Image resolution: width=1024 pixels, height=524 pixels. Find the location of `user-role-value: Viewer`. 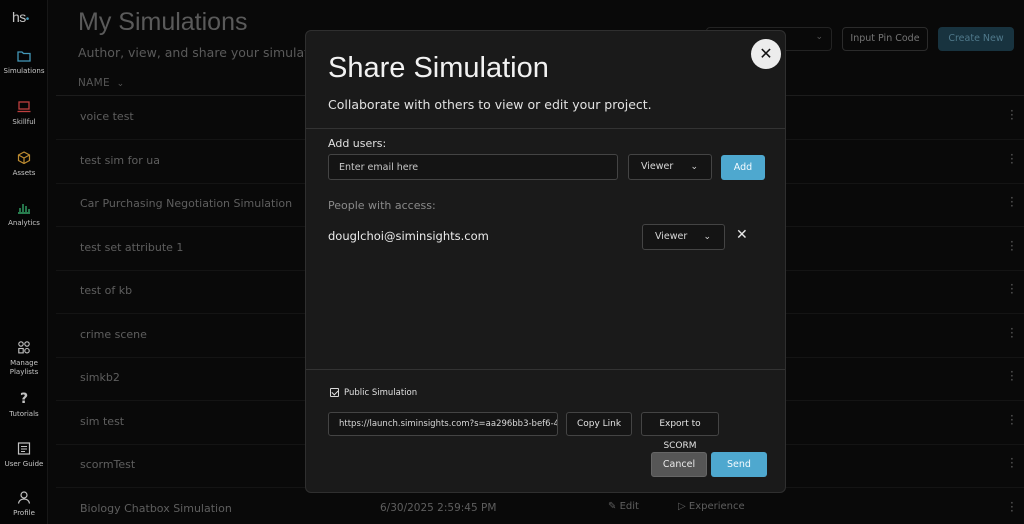

user-role-value: Viewer is located at coordinates (671, 236).